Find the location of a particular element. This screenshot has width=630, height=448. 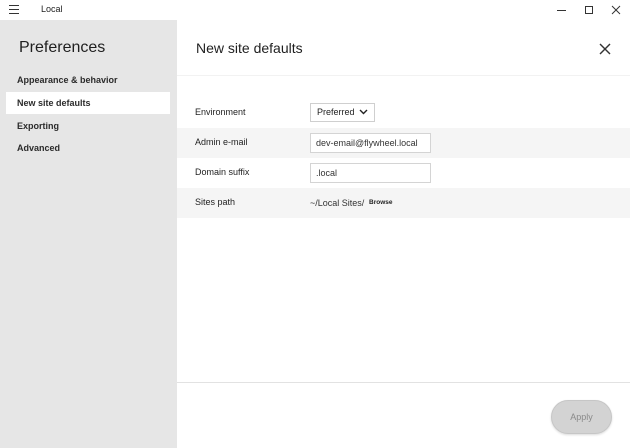

app-title: Local is located at coordinates (52, 9).